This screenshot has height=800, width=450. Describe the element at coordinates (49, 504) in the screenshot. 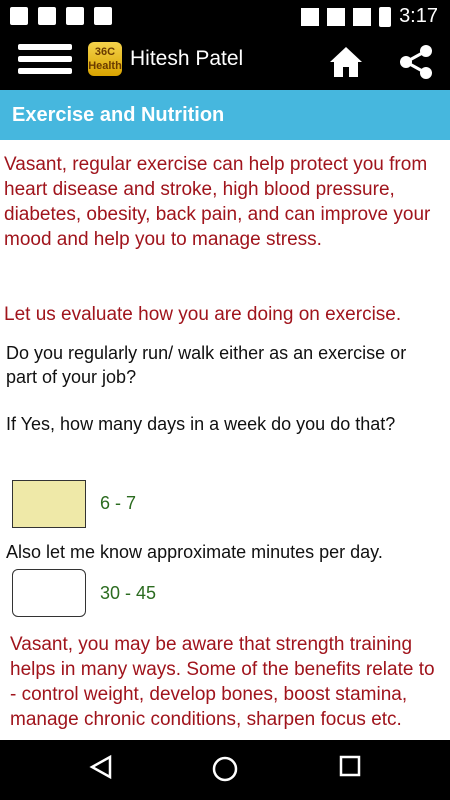

I see `days-answer-box` at that location.